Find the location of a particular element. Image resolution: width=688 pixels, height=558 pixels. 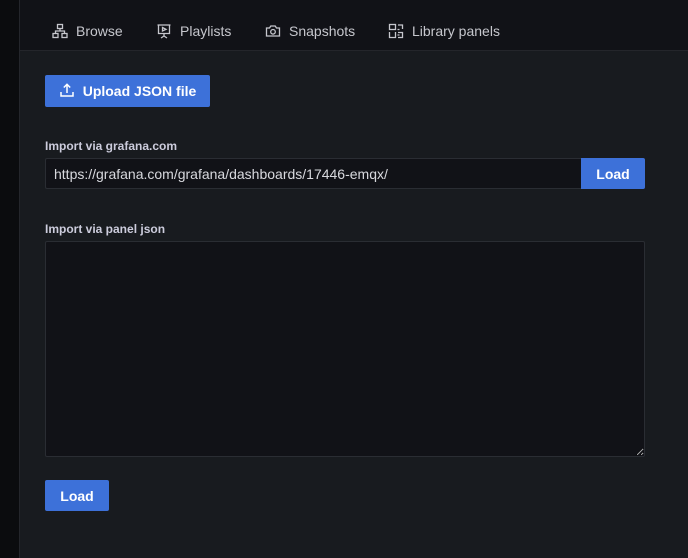

library-panel-icon is located at coordinates (396, 31).